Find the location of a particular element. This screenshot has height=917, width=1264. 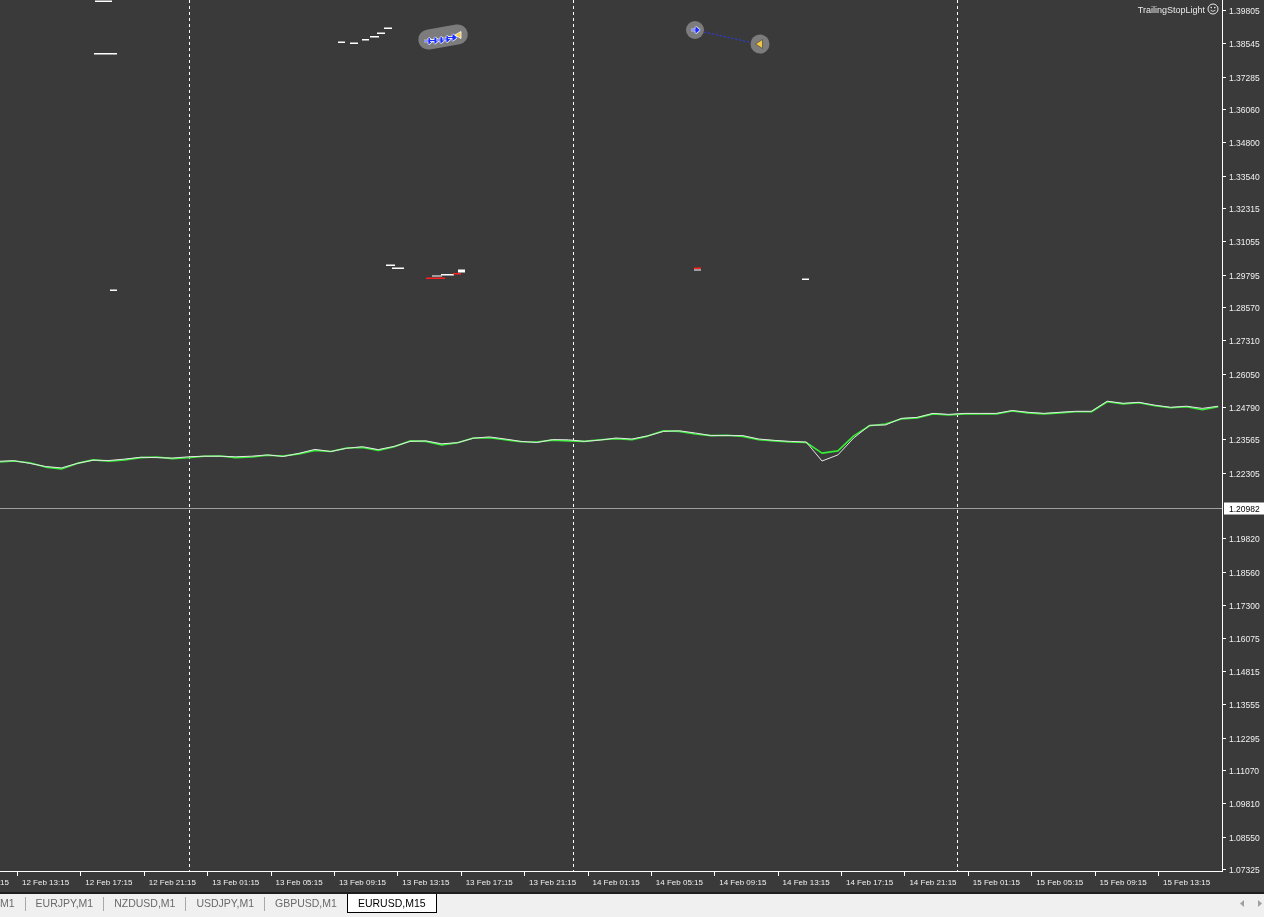

price-label: 1.22305 is located at coordinates (1244, 473).